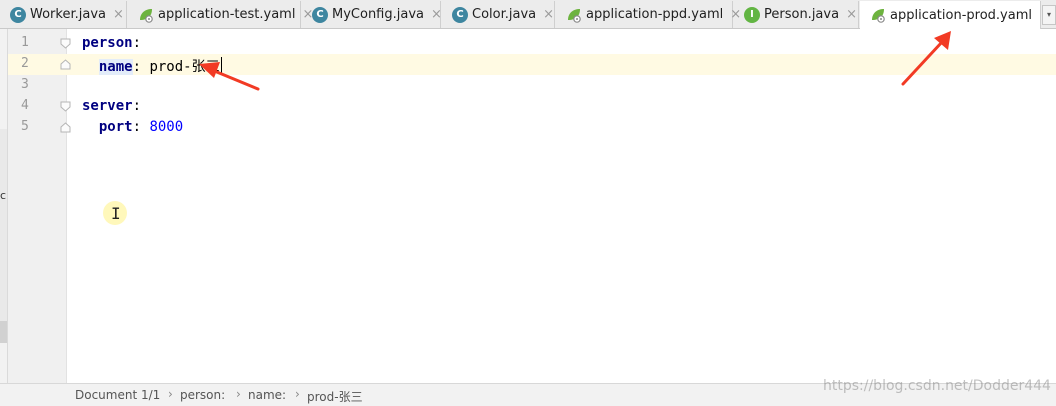  What do you see at coordinates (25, 126) in the screenshot?
I see `line-number: 5` at bounding box center [25, 126].